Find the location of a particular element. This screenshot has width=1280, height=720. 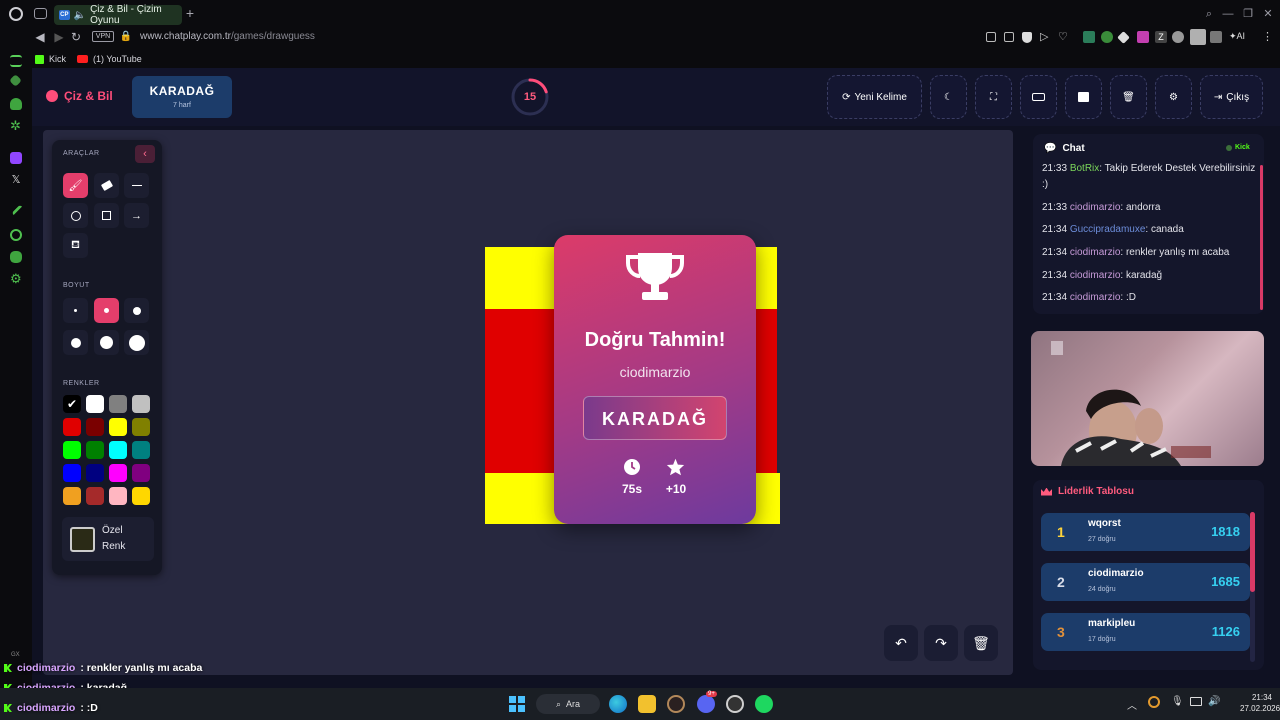

extension-4-icon is located at coordinates (1143, 37).